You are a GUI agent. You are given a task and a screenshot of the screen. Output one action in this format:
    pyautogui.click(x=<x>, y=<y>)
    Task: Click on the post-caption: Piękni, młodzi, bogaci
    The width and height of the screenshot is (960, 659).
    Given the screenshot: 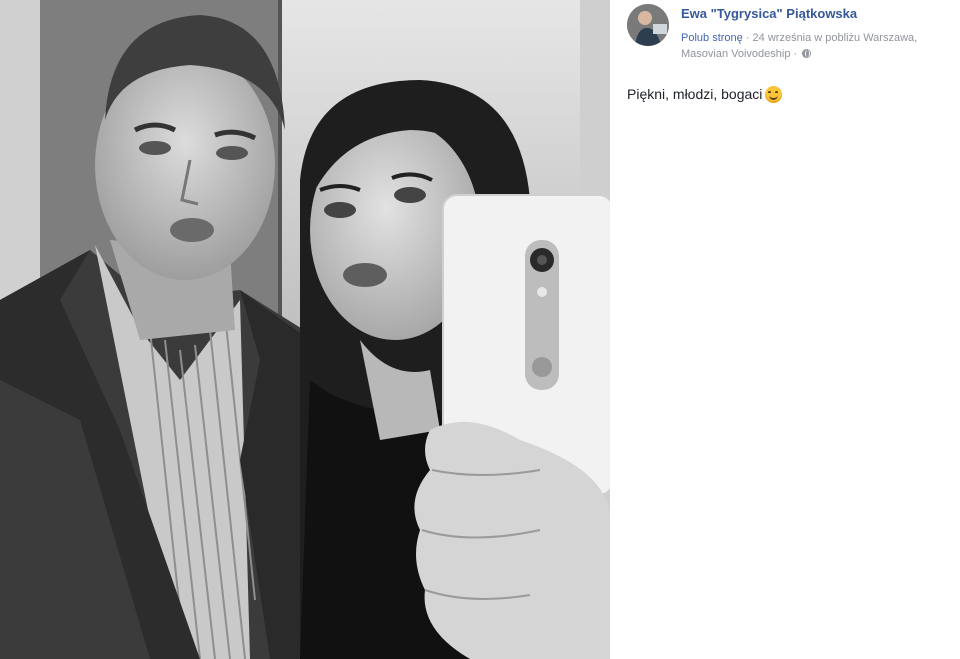 What is the action you would take?
    pyautogui.click(x=705, y=94)
    